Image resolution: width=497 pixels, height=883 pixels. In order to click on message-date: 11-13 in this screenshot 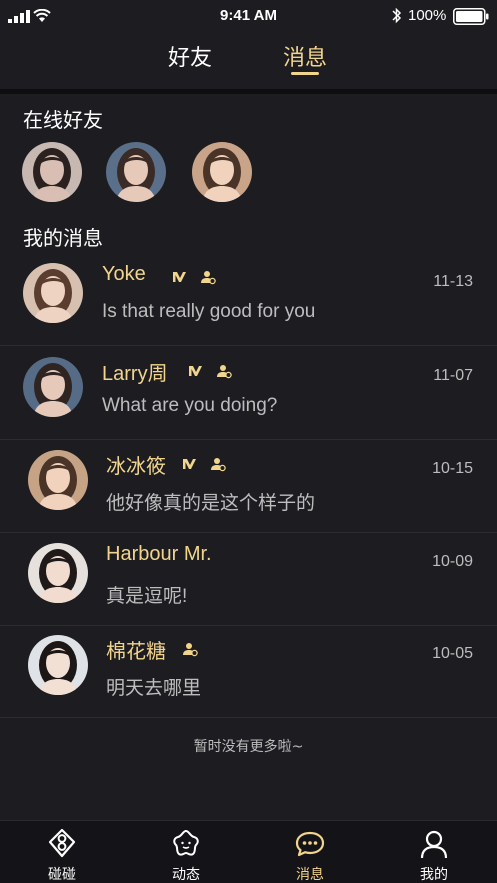, I will do `click(453, 281)`.